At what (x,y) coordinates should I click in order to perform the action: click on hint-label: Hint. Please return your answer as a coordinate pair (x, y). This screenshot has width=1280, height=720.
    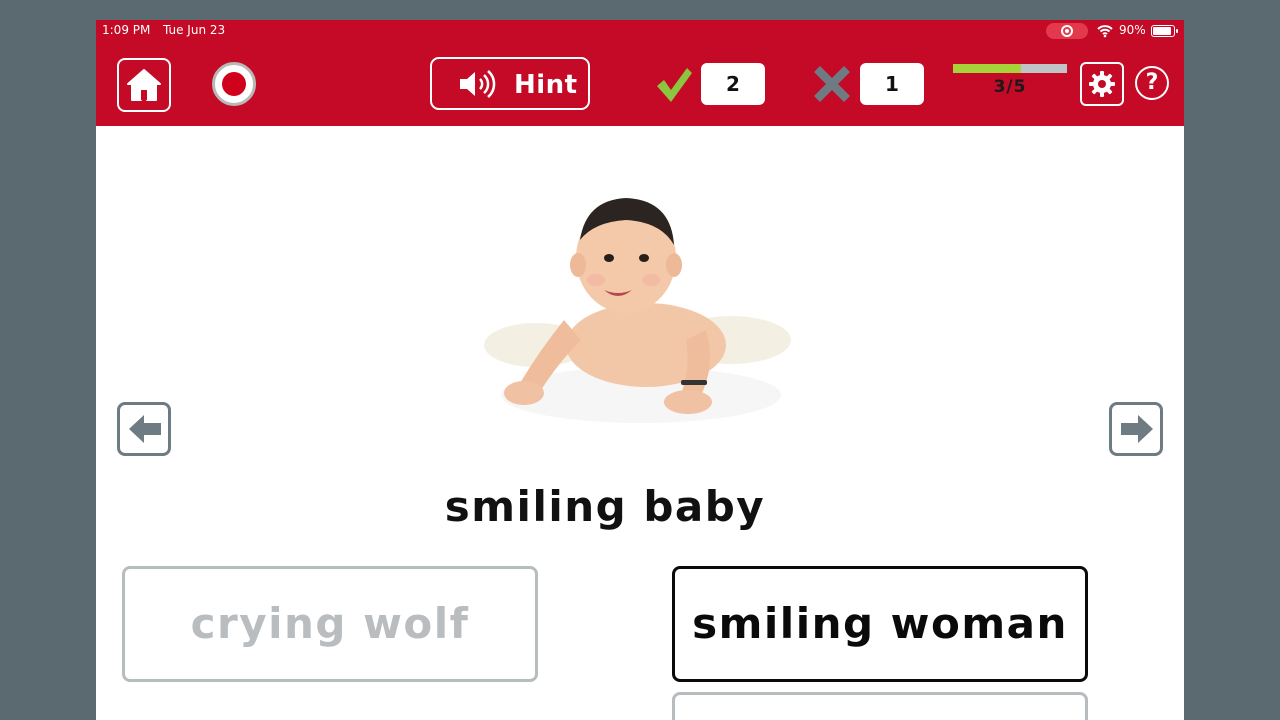
    Looking at the image, I should click on (546, 85).